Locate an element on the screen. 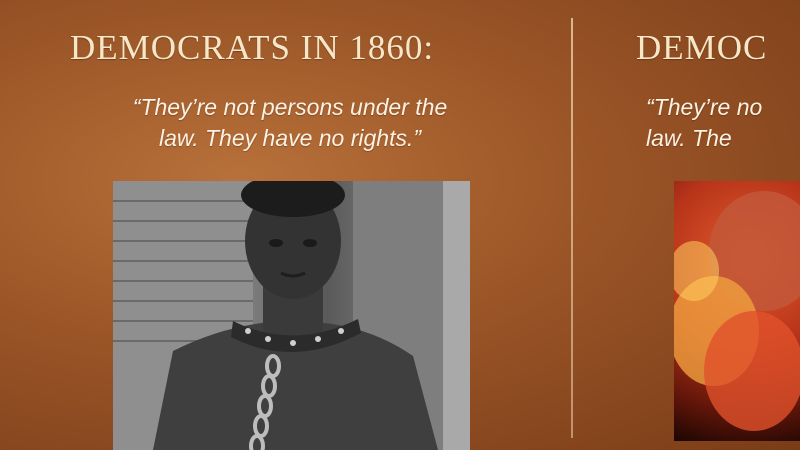 This screenshot has width=800, height=450. fetus-illustration is located at coordinates (737, 311).